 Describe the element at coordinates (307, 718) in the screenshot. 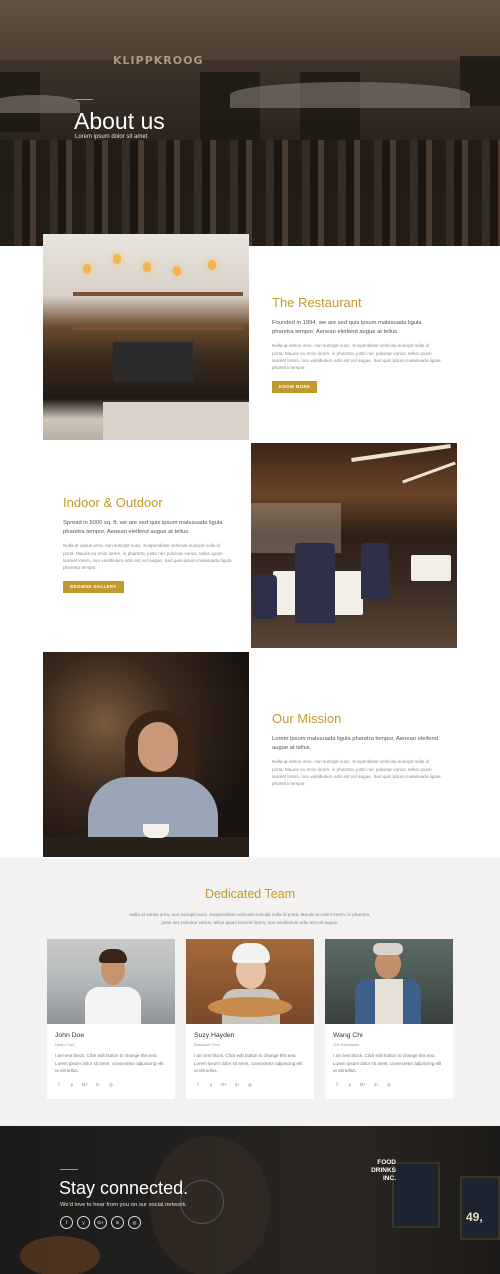

I see `section-title: Our Mission` at that location.